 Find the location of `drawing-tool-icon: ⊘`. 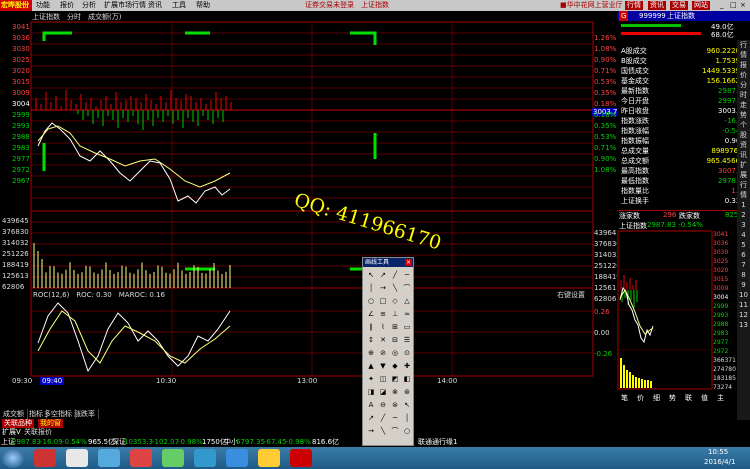

drawing-tool-icon: ⊘ is located at coordinates (383, 353).